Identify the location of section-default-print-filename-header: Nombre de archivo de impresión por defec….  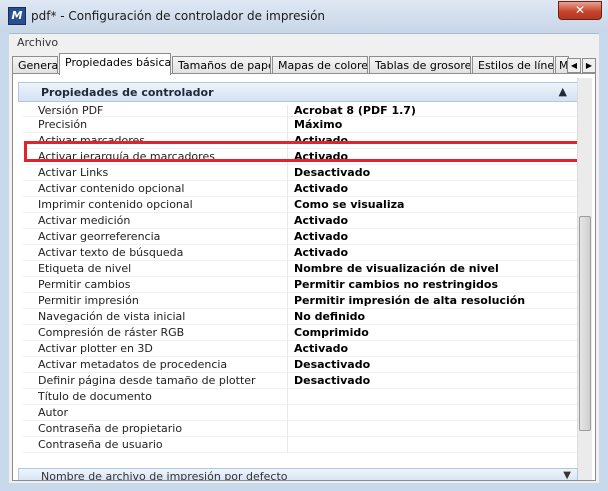
(298, 474).